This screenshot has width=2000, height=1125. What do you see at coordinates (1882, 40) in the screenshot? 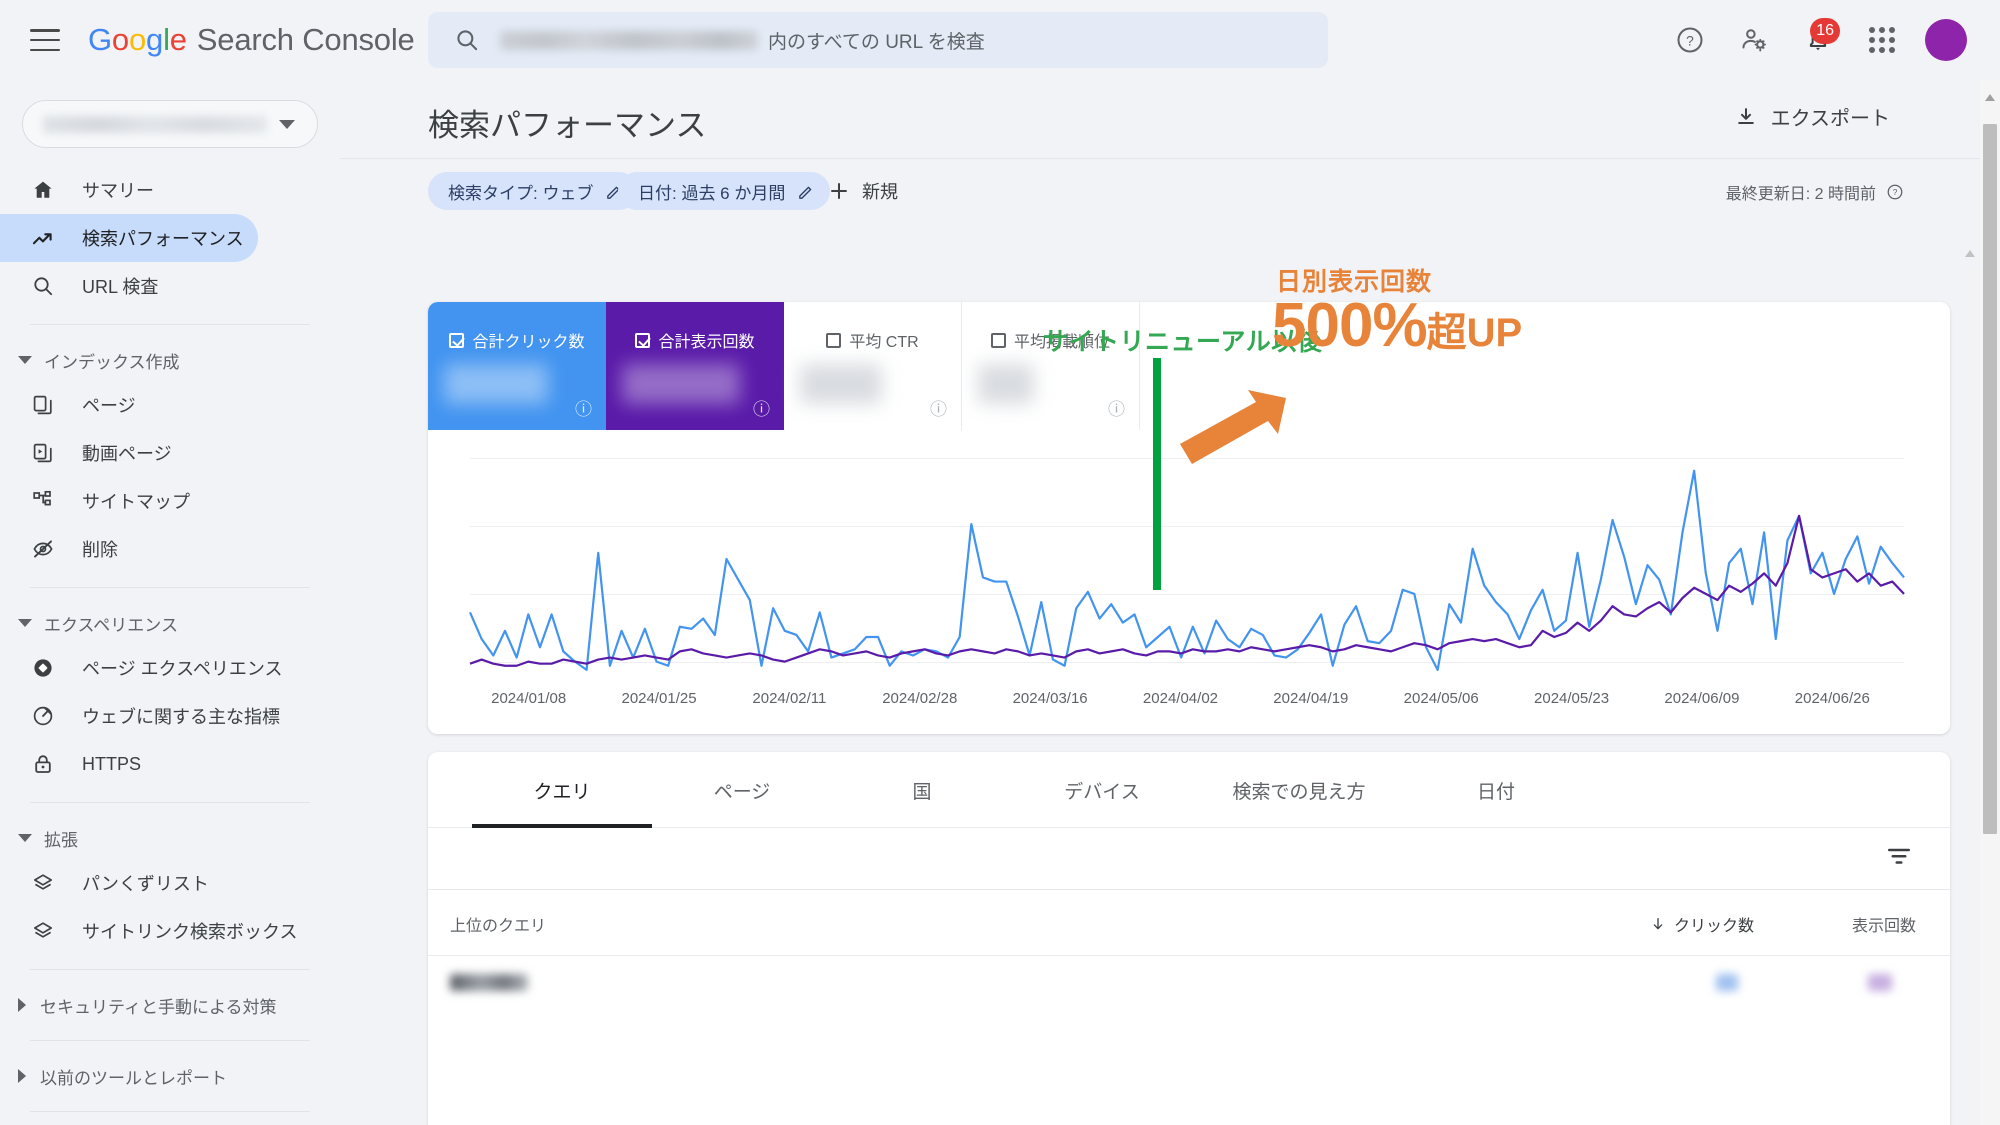
I see `apps-grid-icon` at bounding box center [1882, 40].